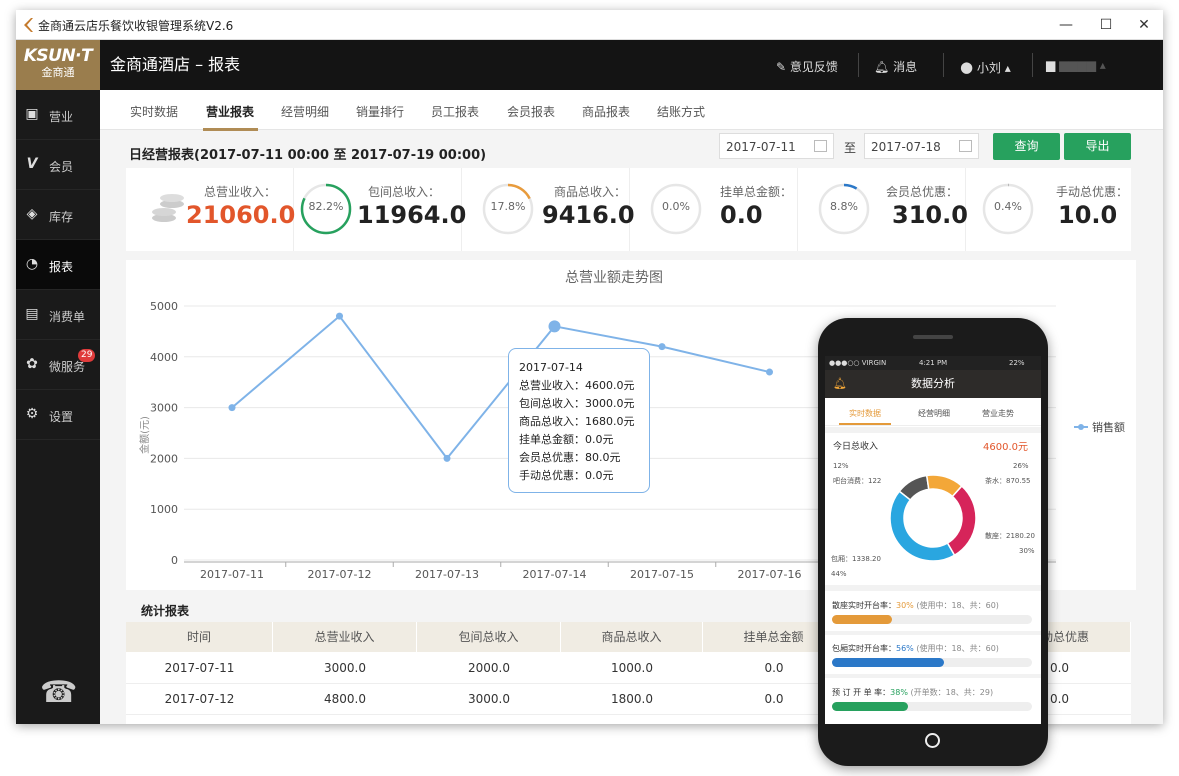 The image size is (1179, 776). Describe the element at coordinates (632, 699) in the screenshot. I see `table-cell: 1800.0` at that location.